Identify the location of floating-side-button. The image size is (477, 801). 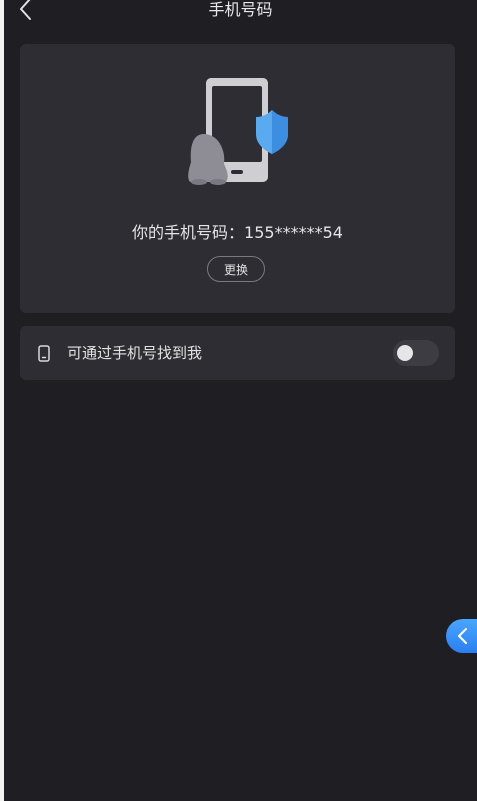
(461, 636).